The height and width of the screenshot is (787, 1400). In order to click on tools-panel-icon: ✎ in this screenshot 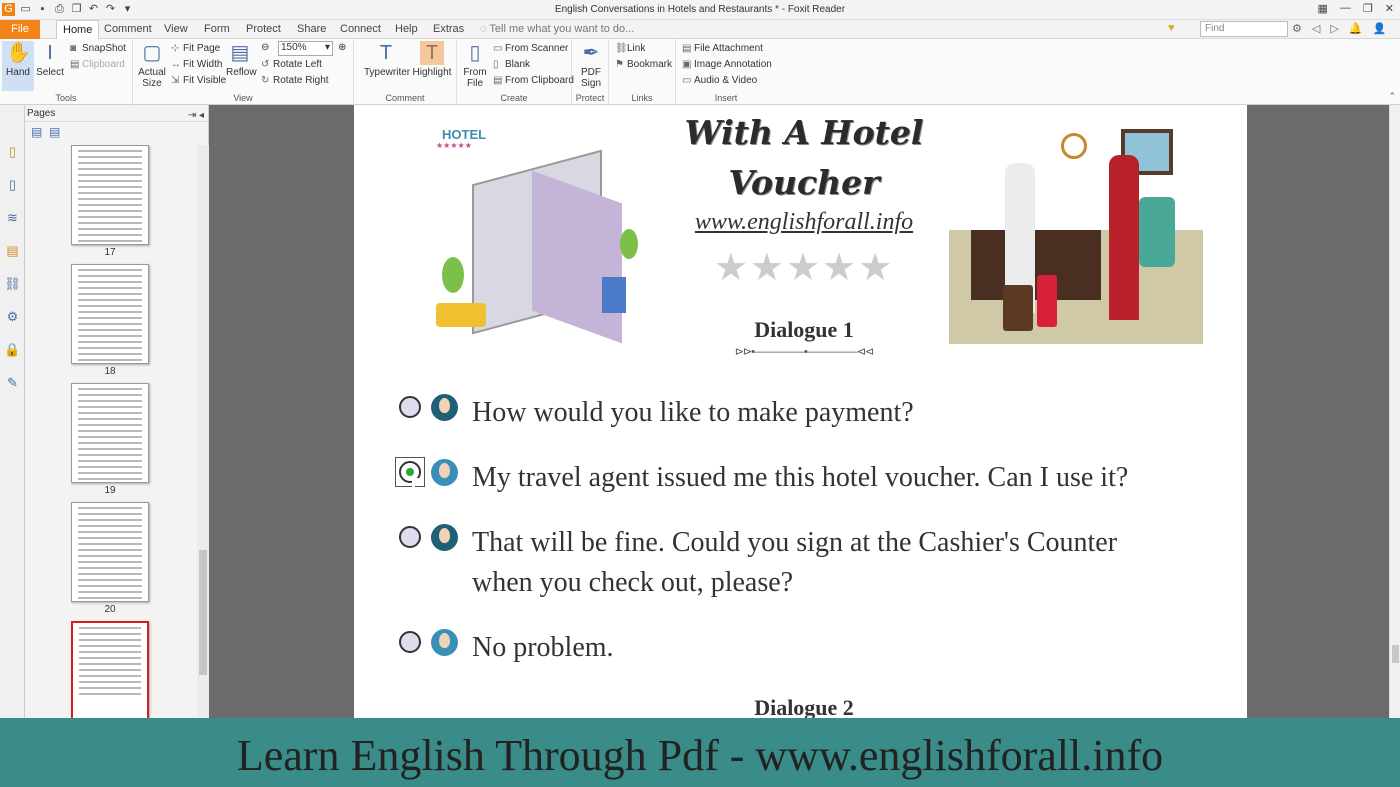, I will do `click(12, 382)`.